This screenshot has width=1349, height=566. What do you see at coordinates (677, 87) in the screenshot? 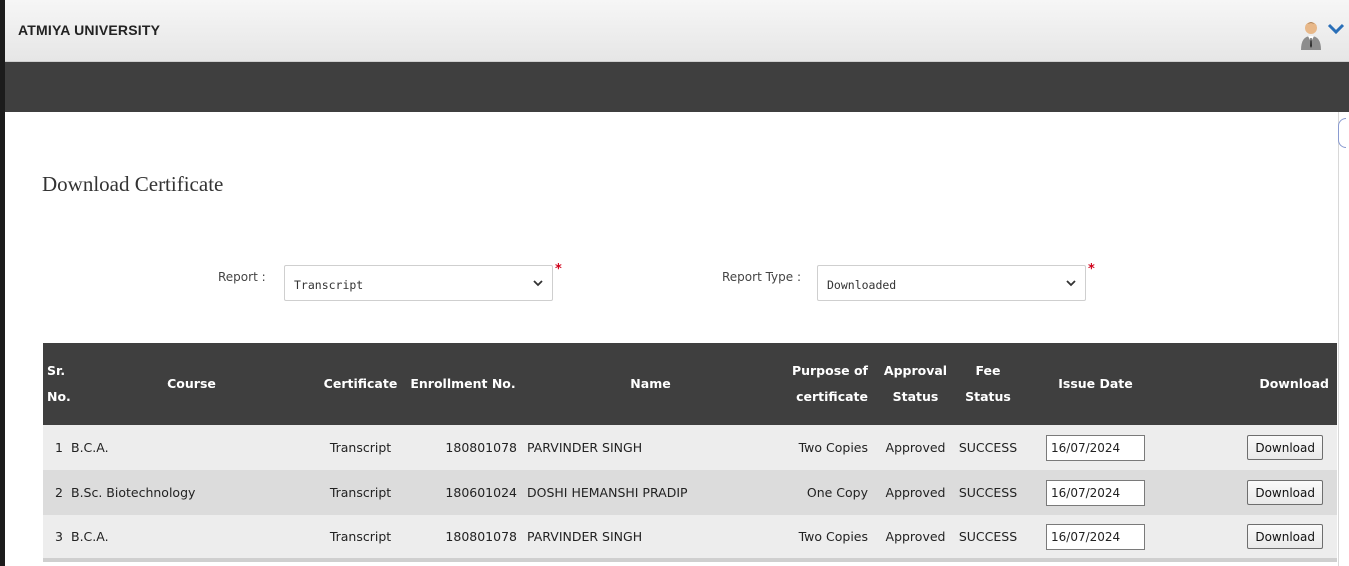
I see `nav-bar` at bounding box center [677, 87].